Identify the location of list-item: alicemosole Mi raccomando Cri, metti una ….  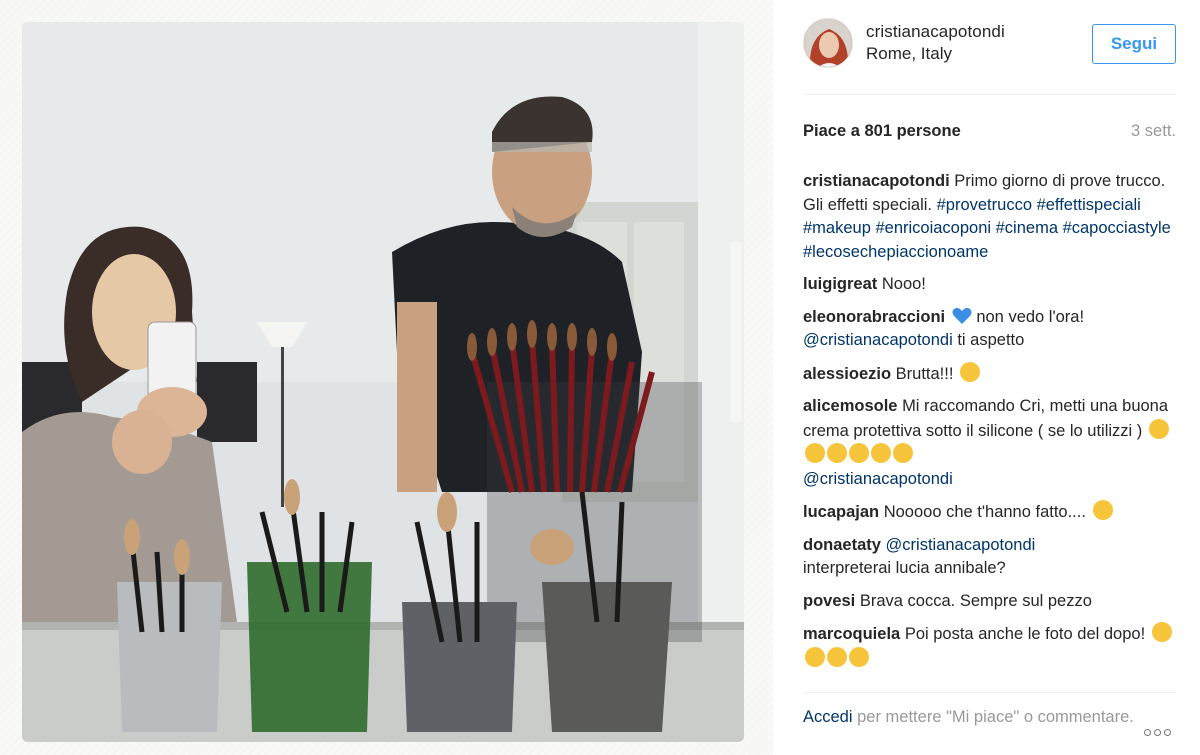
(988, 443).